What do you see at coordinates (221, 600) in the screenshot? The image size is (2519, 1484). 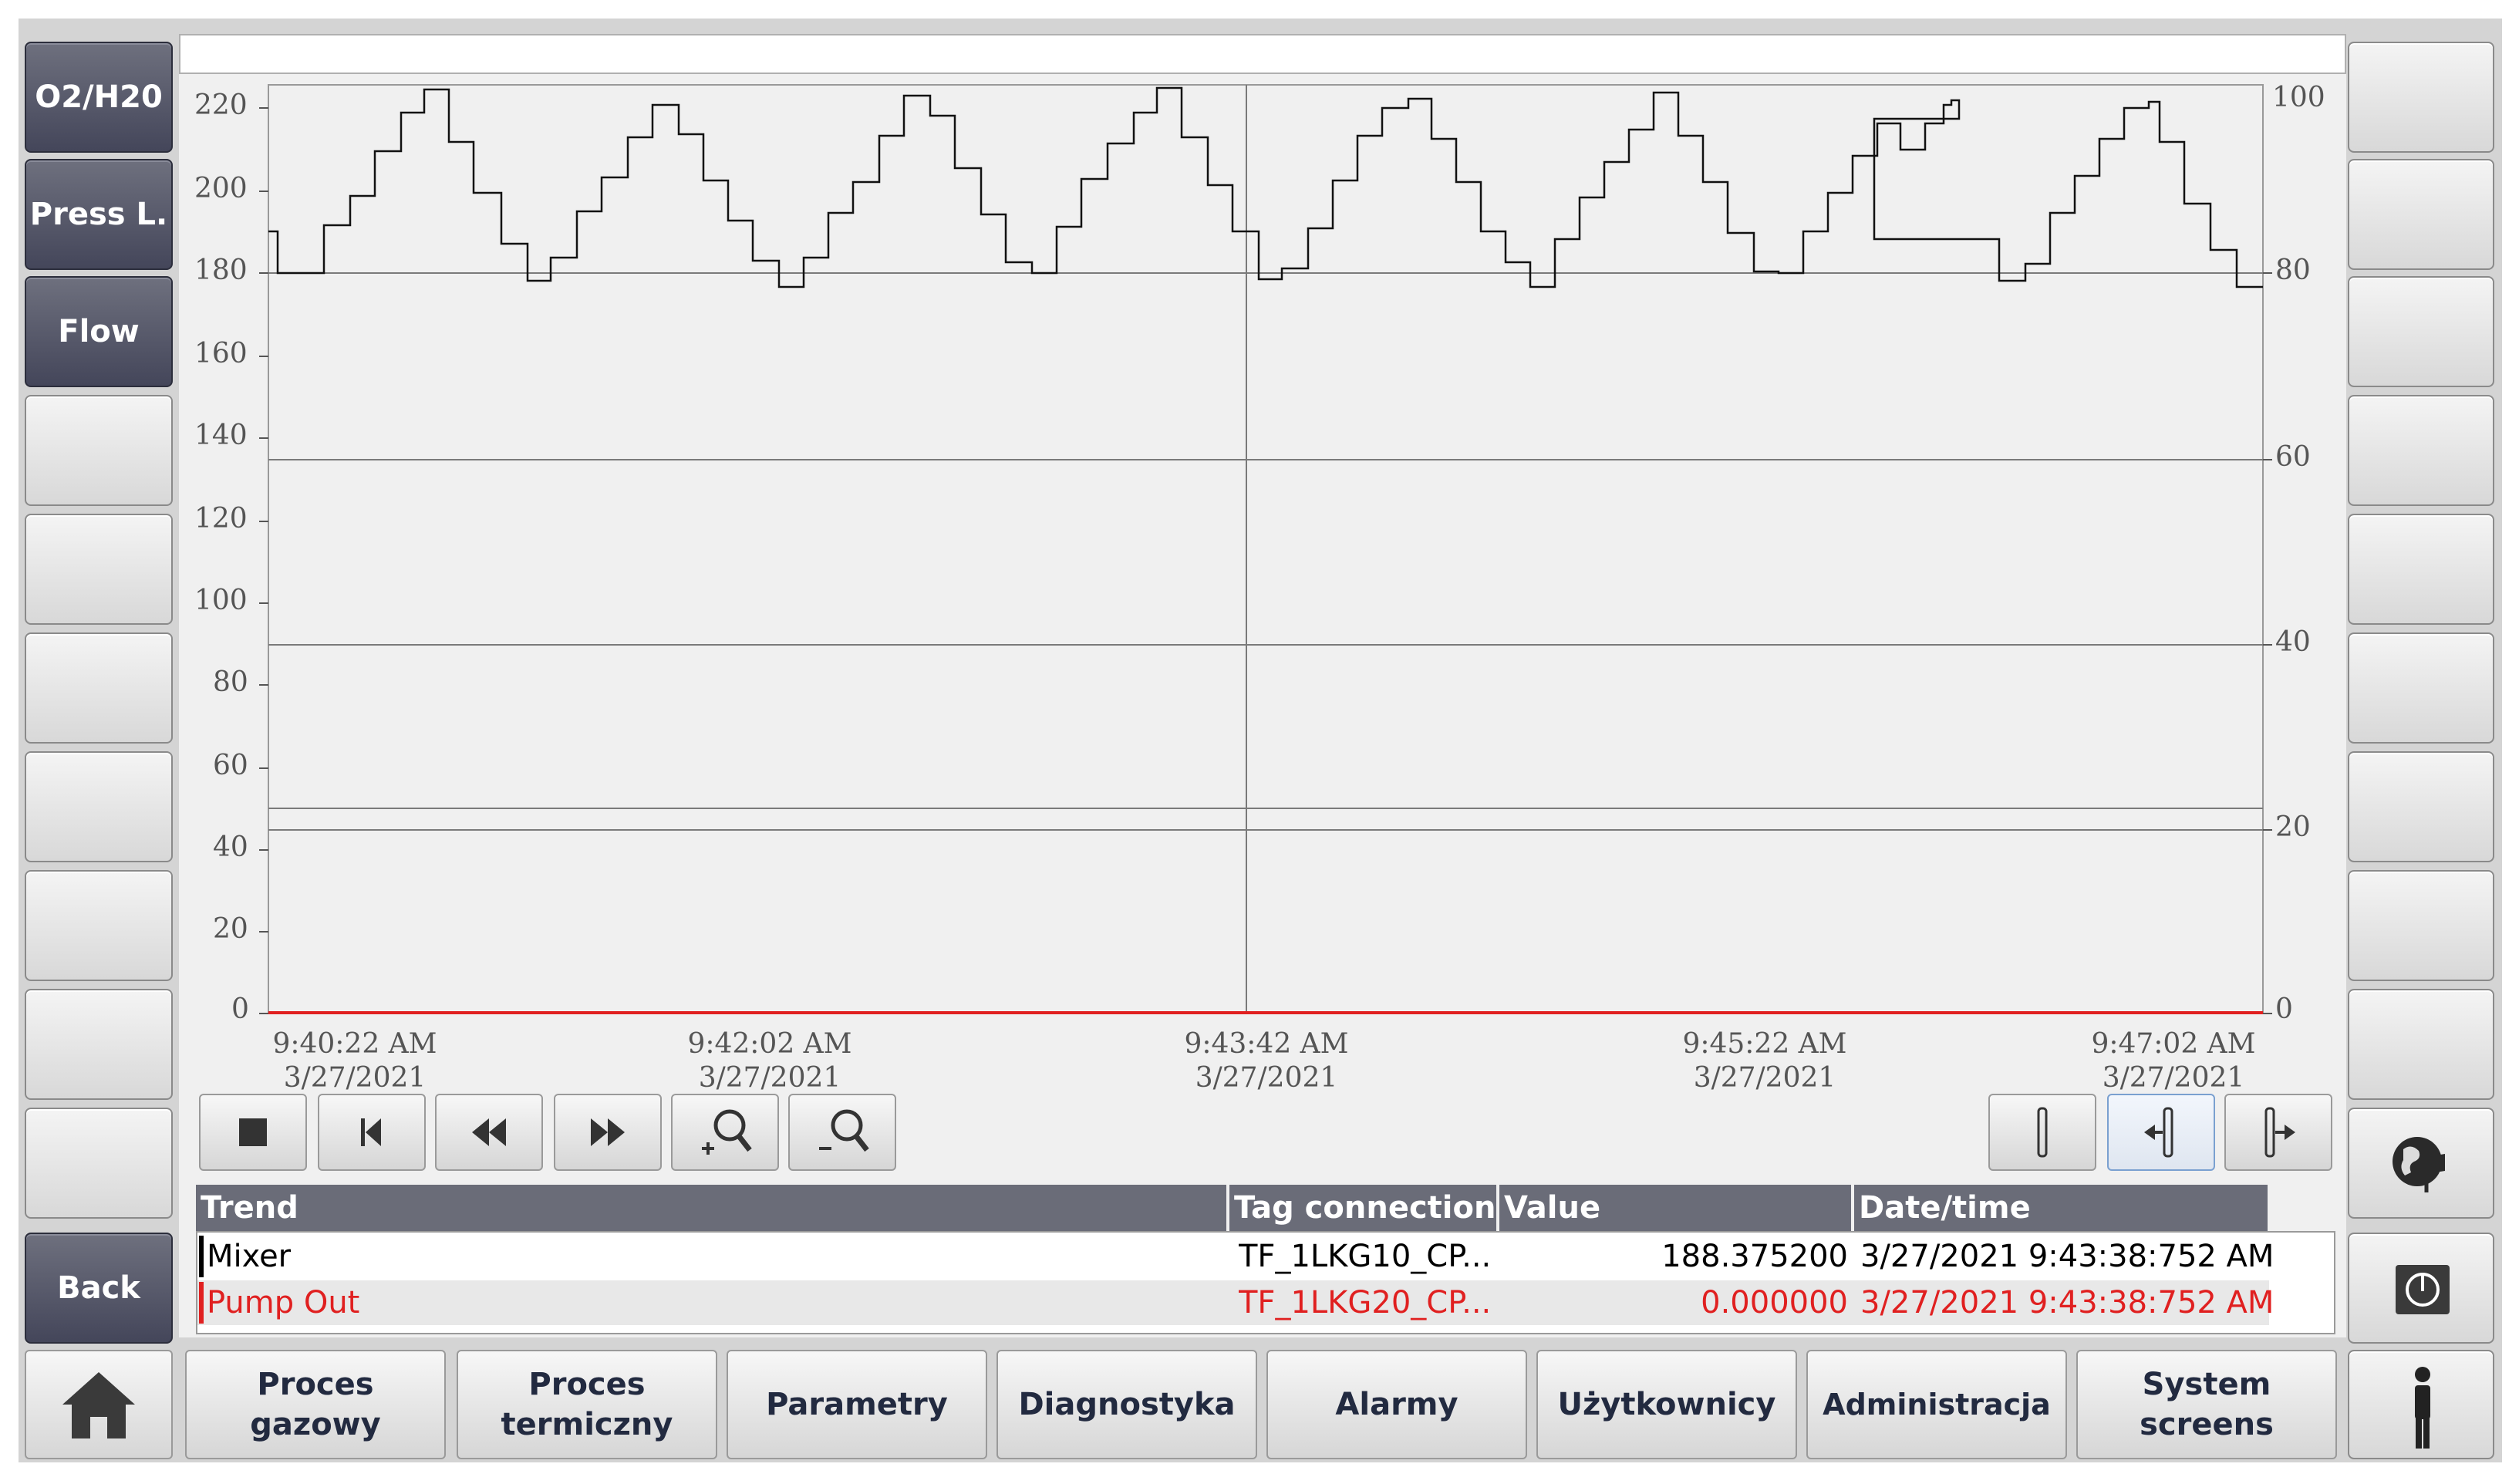 I see `y-tick-100: 100` at bounding box center [221, 600].